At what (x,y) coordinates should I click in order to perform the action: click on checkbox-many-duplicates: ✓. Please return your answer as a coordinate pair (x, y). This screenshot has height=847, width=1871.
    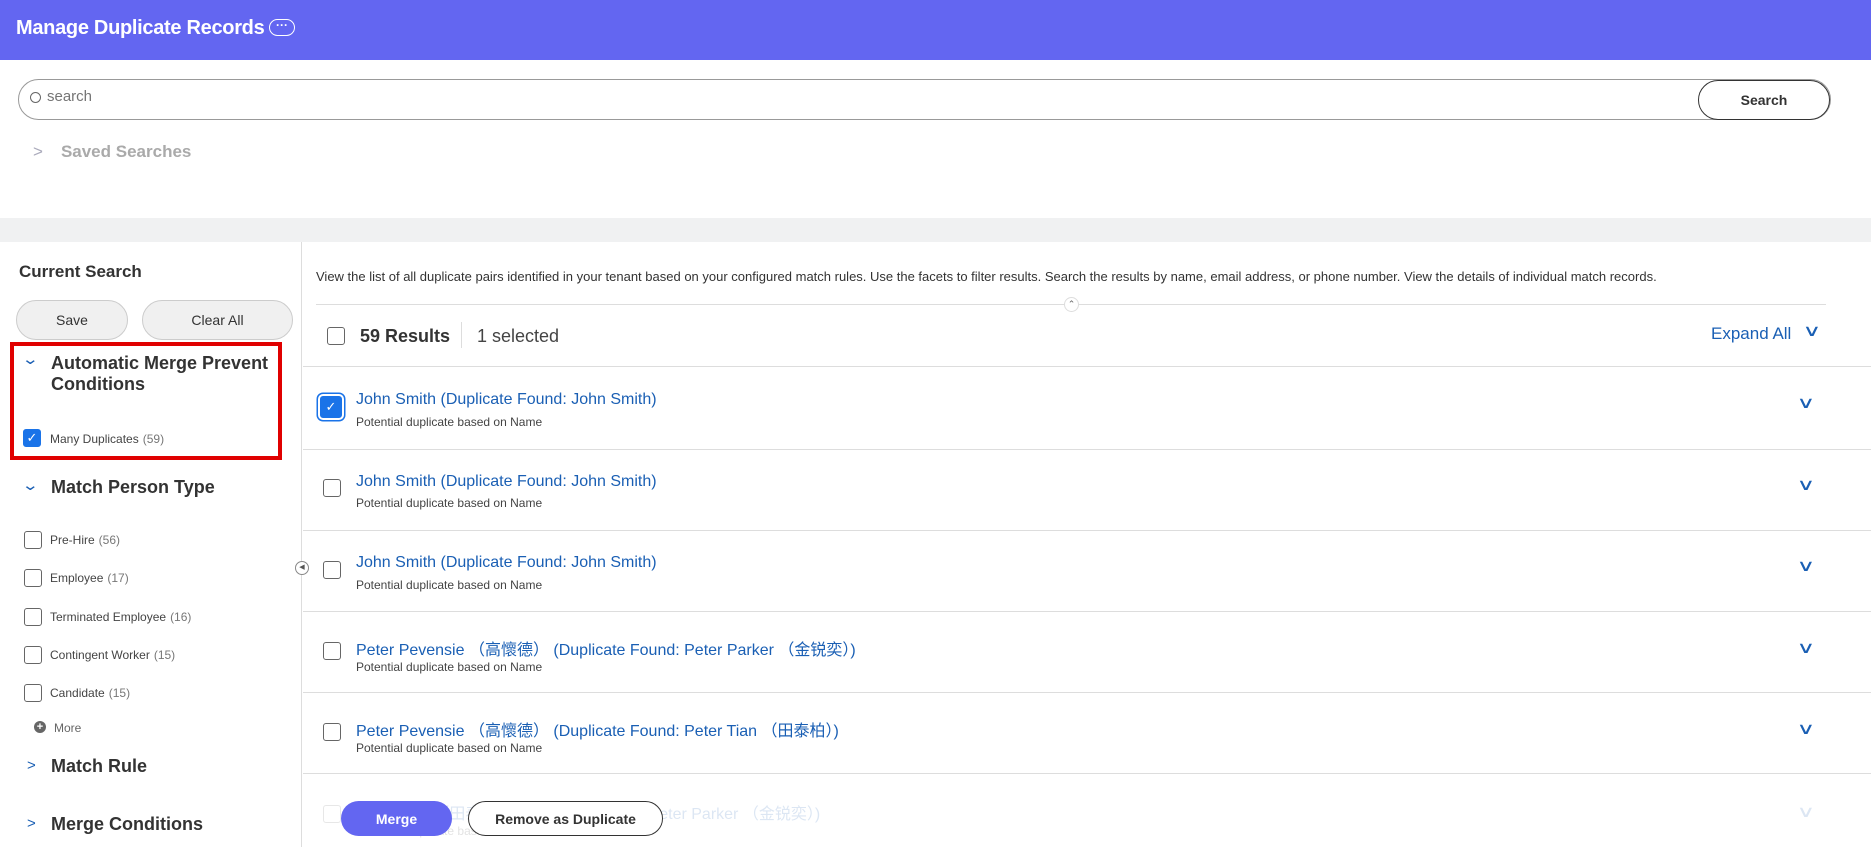
    Looking at the image, I should click on (32, 438).